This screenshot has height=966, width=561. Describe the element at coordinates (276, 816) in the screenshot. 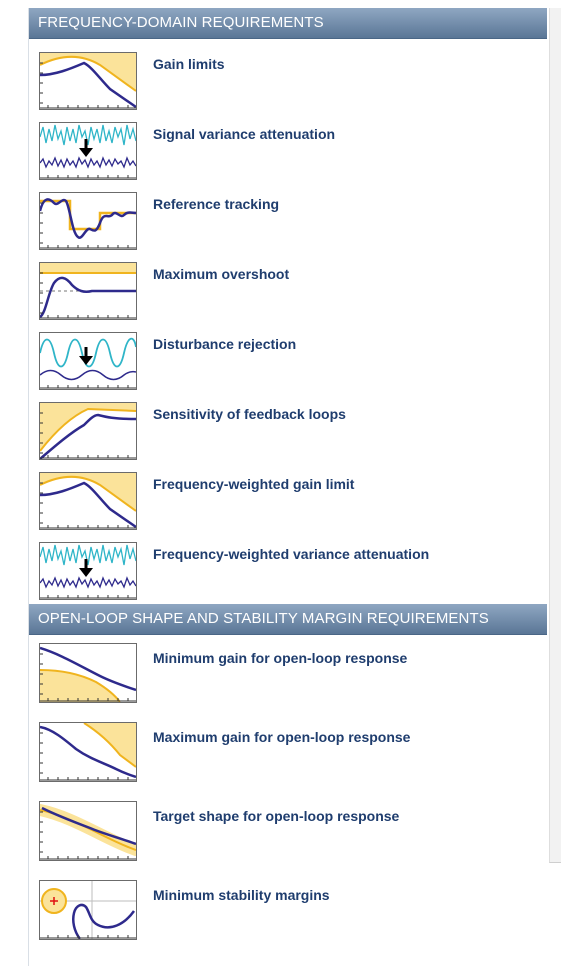

I see `requirement-label: Target shape for open-loop response` at that location.